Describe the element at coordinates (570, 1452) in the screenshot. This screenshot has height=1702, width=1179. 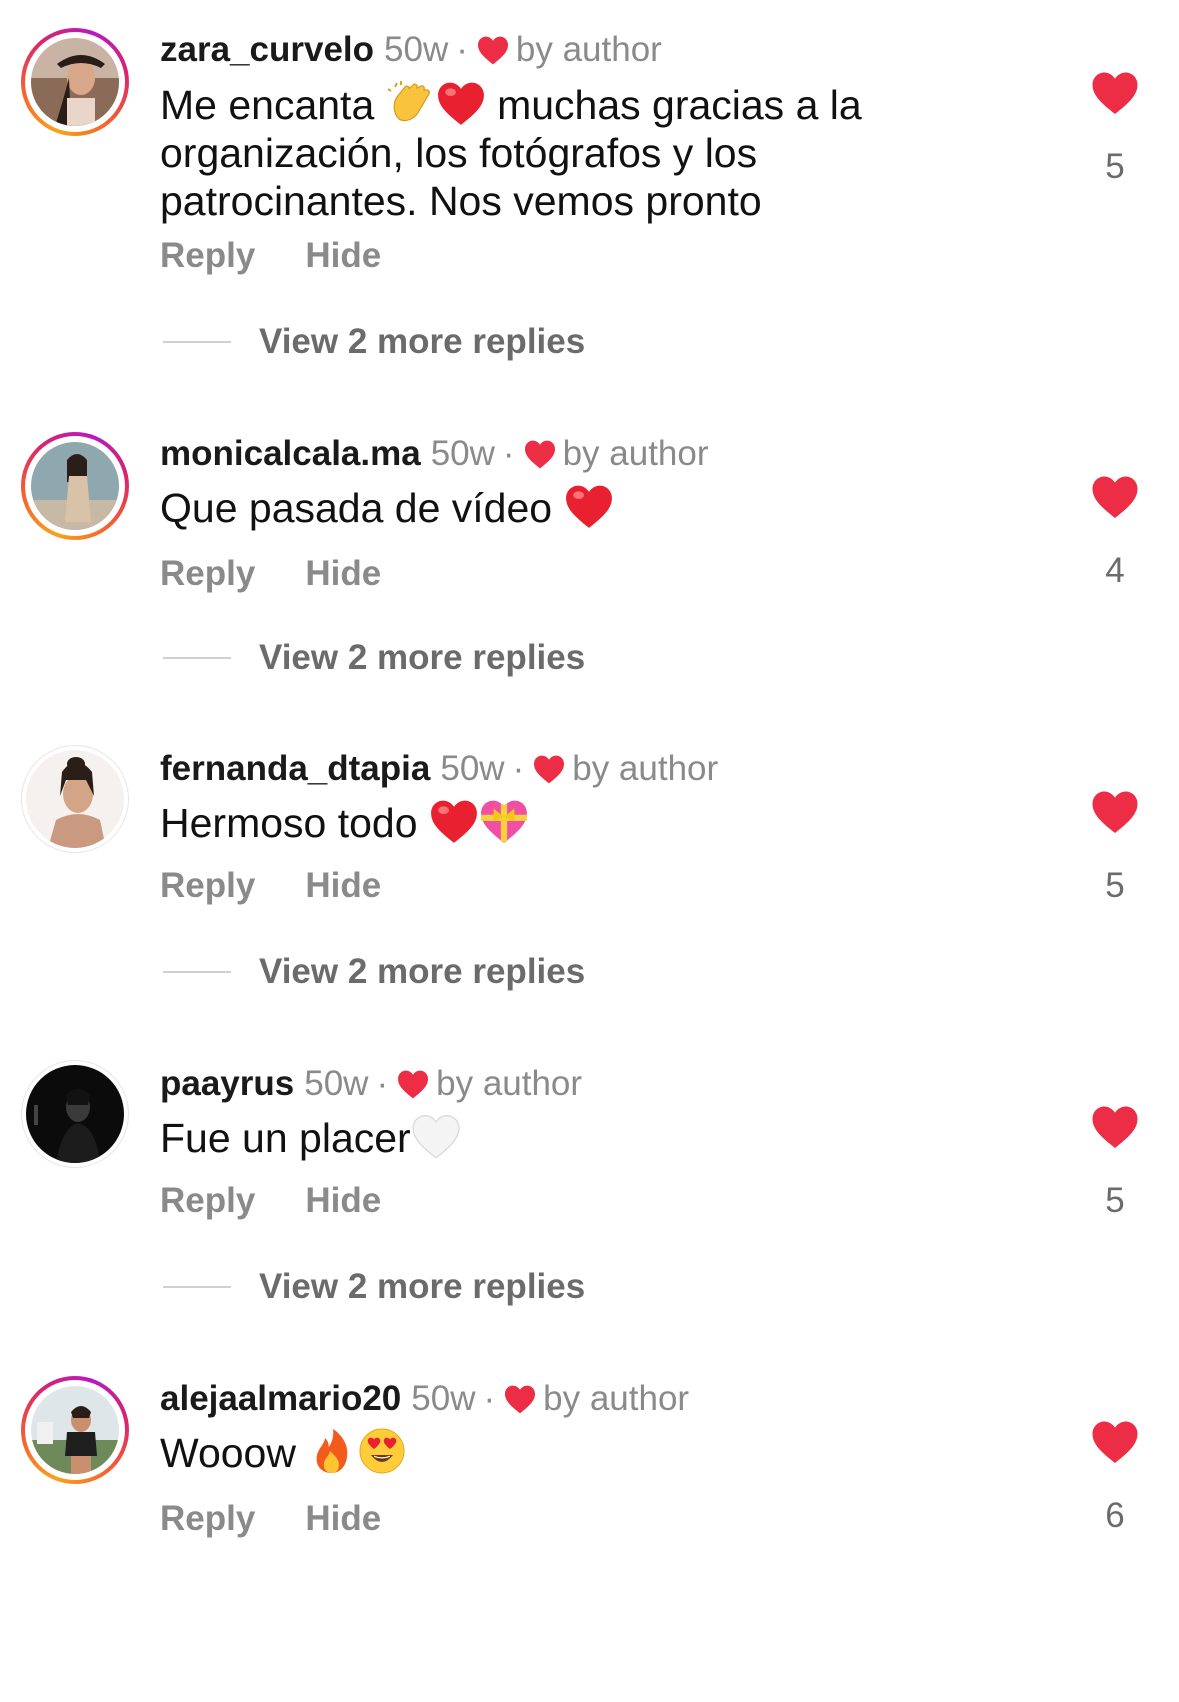
I see `comment-text: Wooow` at that location.